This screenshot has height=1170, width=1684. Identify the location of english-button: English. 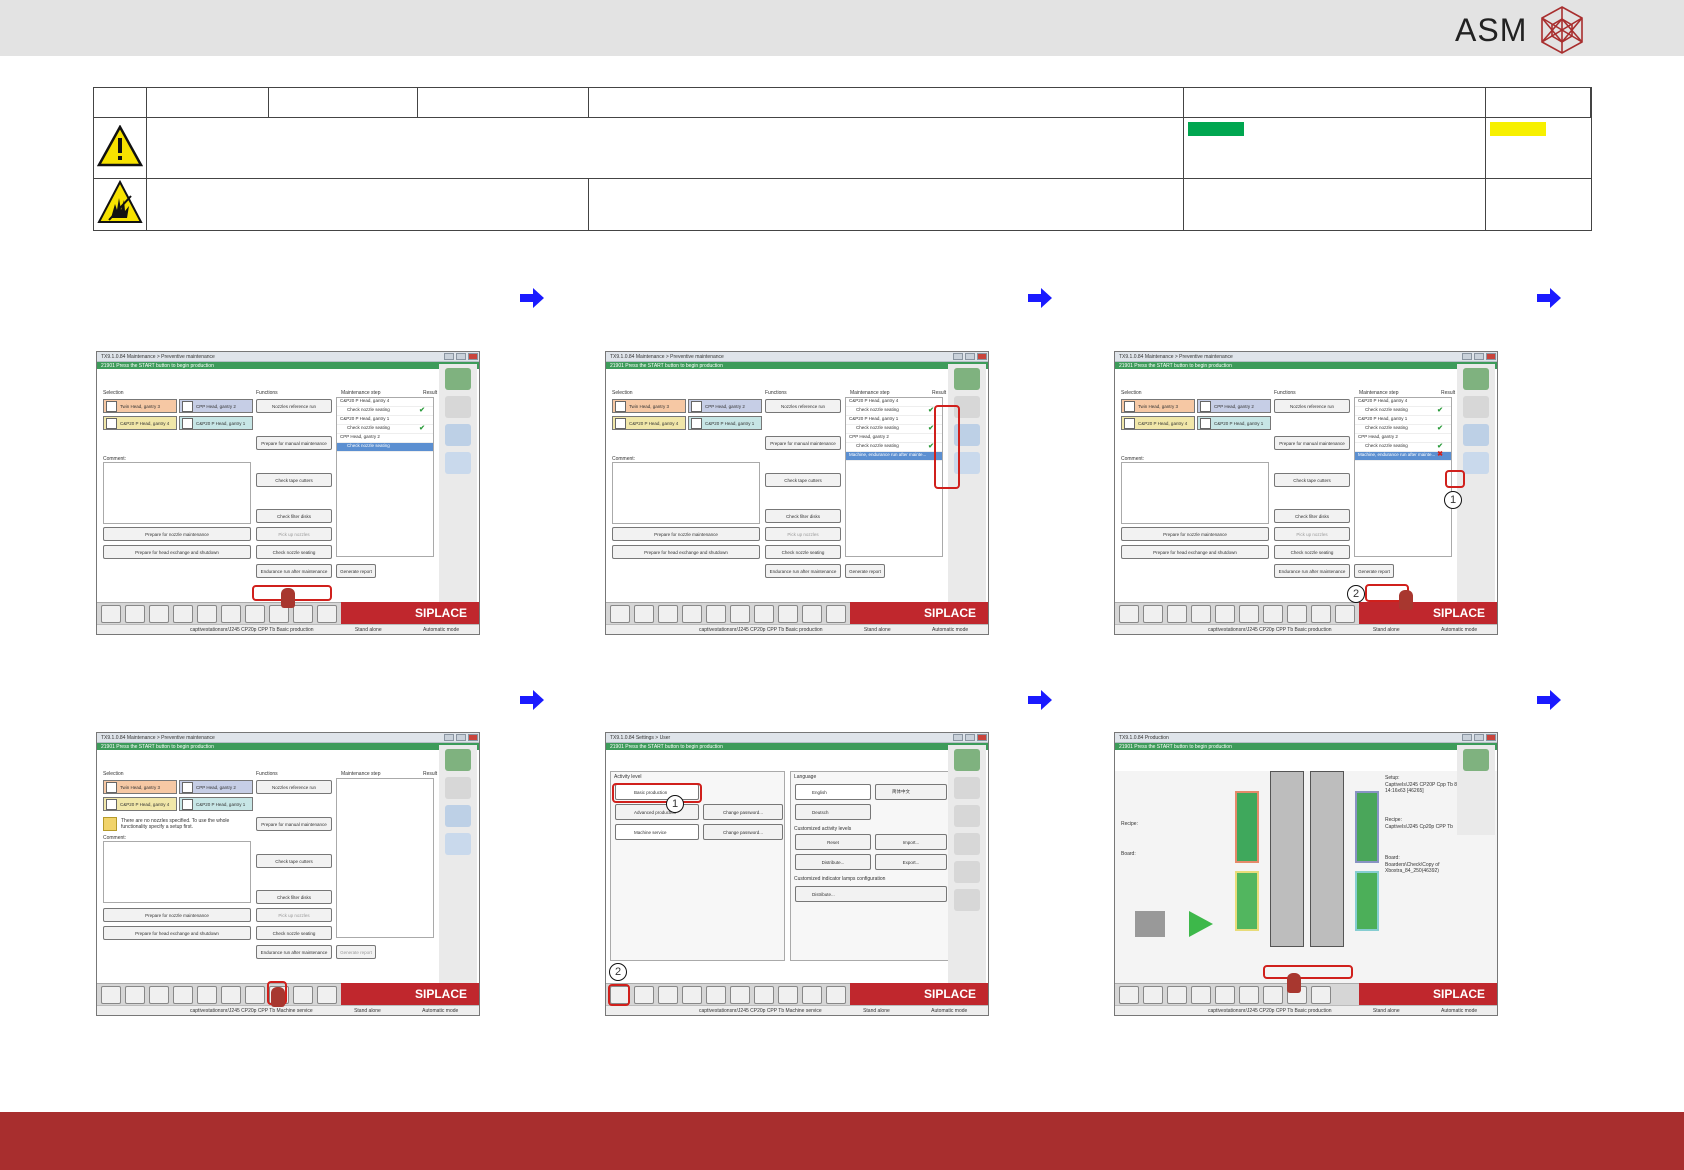
(833, 792).